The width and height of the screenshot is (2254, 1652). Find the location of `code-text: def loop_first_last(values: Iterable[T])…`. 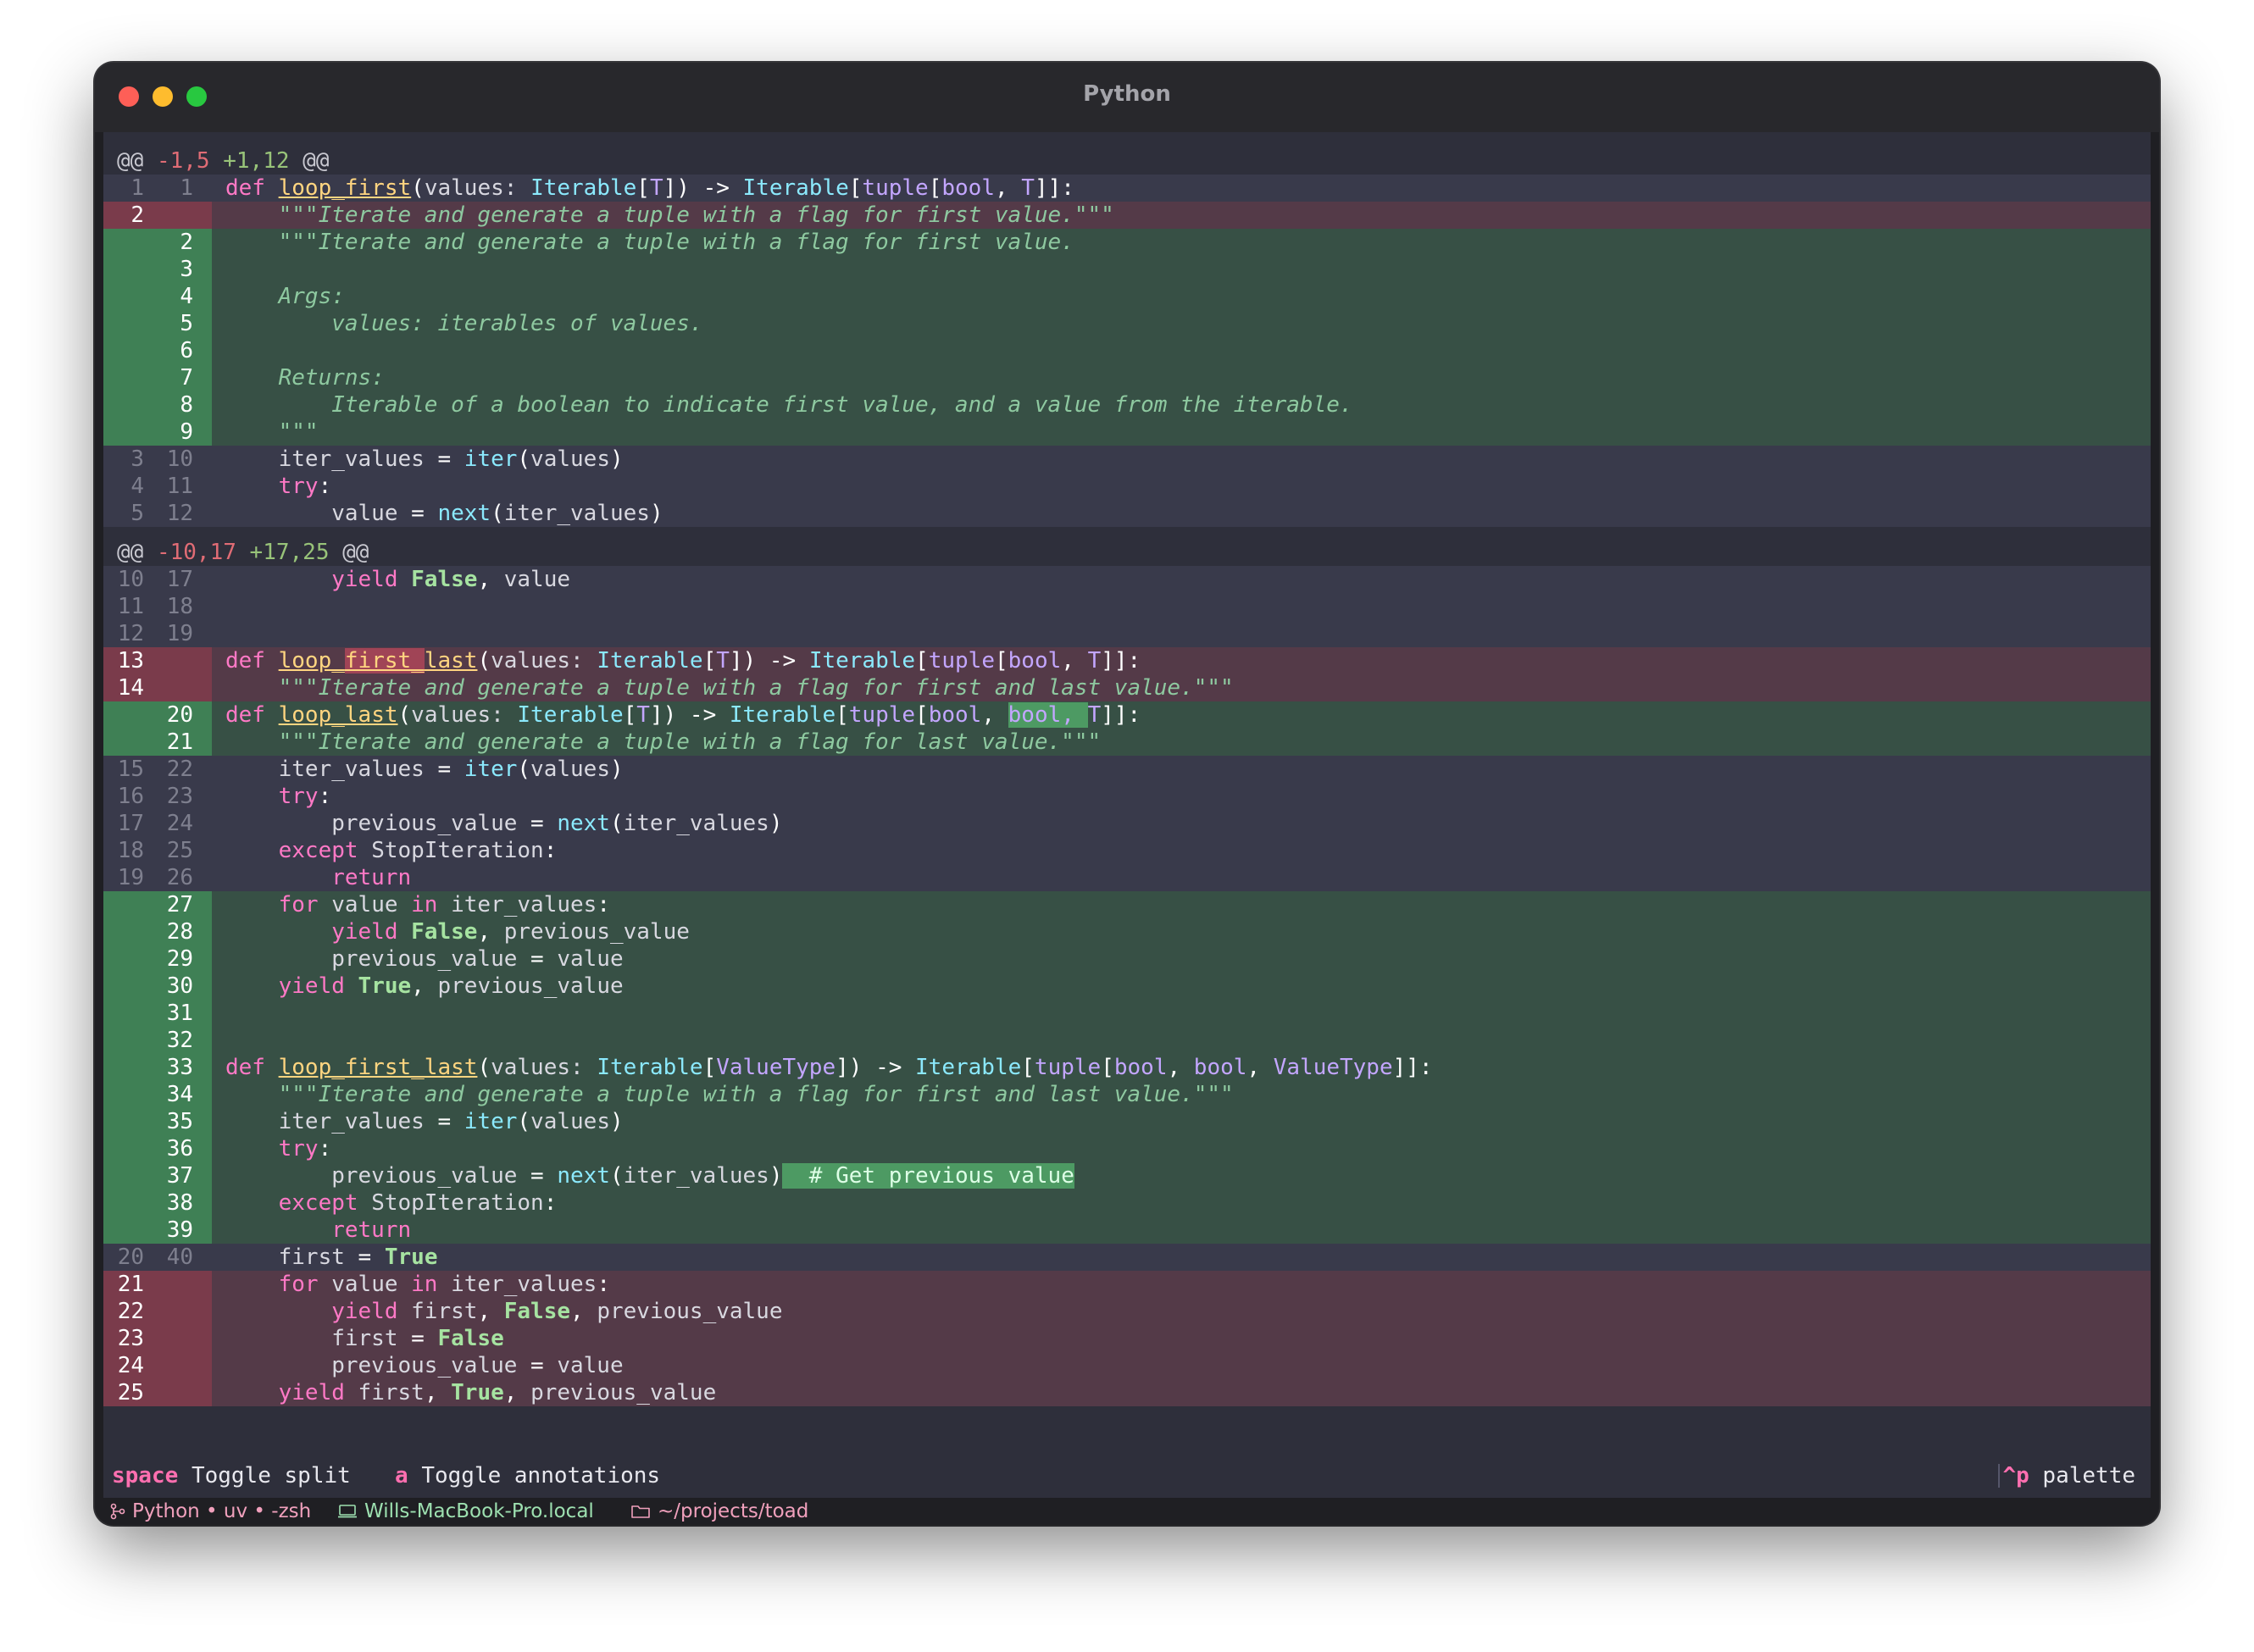

code-text: def loop_first_last(values: Iterable[T])… is located at coordinates (683, 661).